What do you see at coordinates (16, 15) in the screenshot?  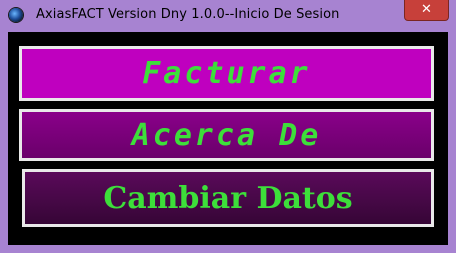 I see `app-globe-icon` at bounding box center [16, 15].